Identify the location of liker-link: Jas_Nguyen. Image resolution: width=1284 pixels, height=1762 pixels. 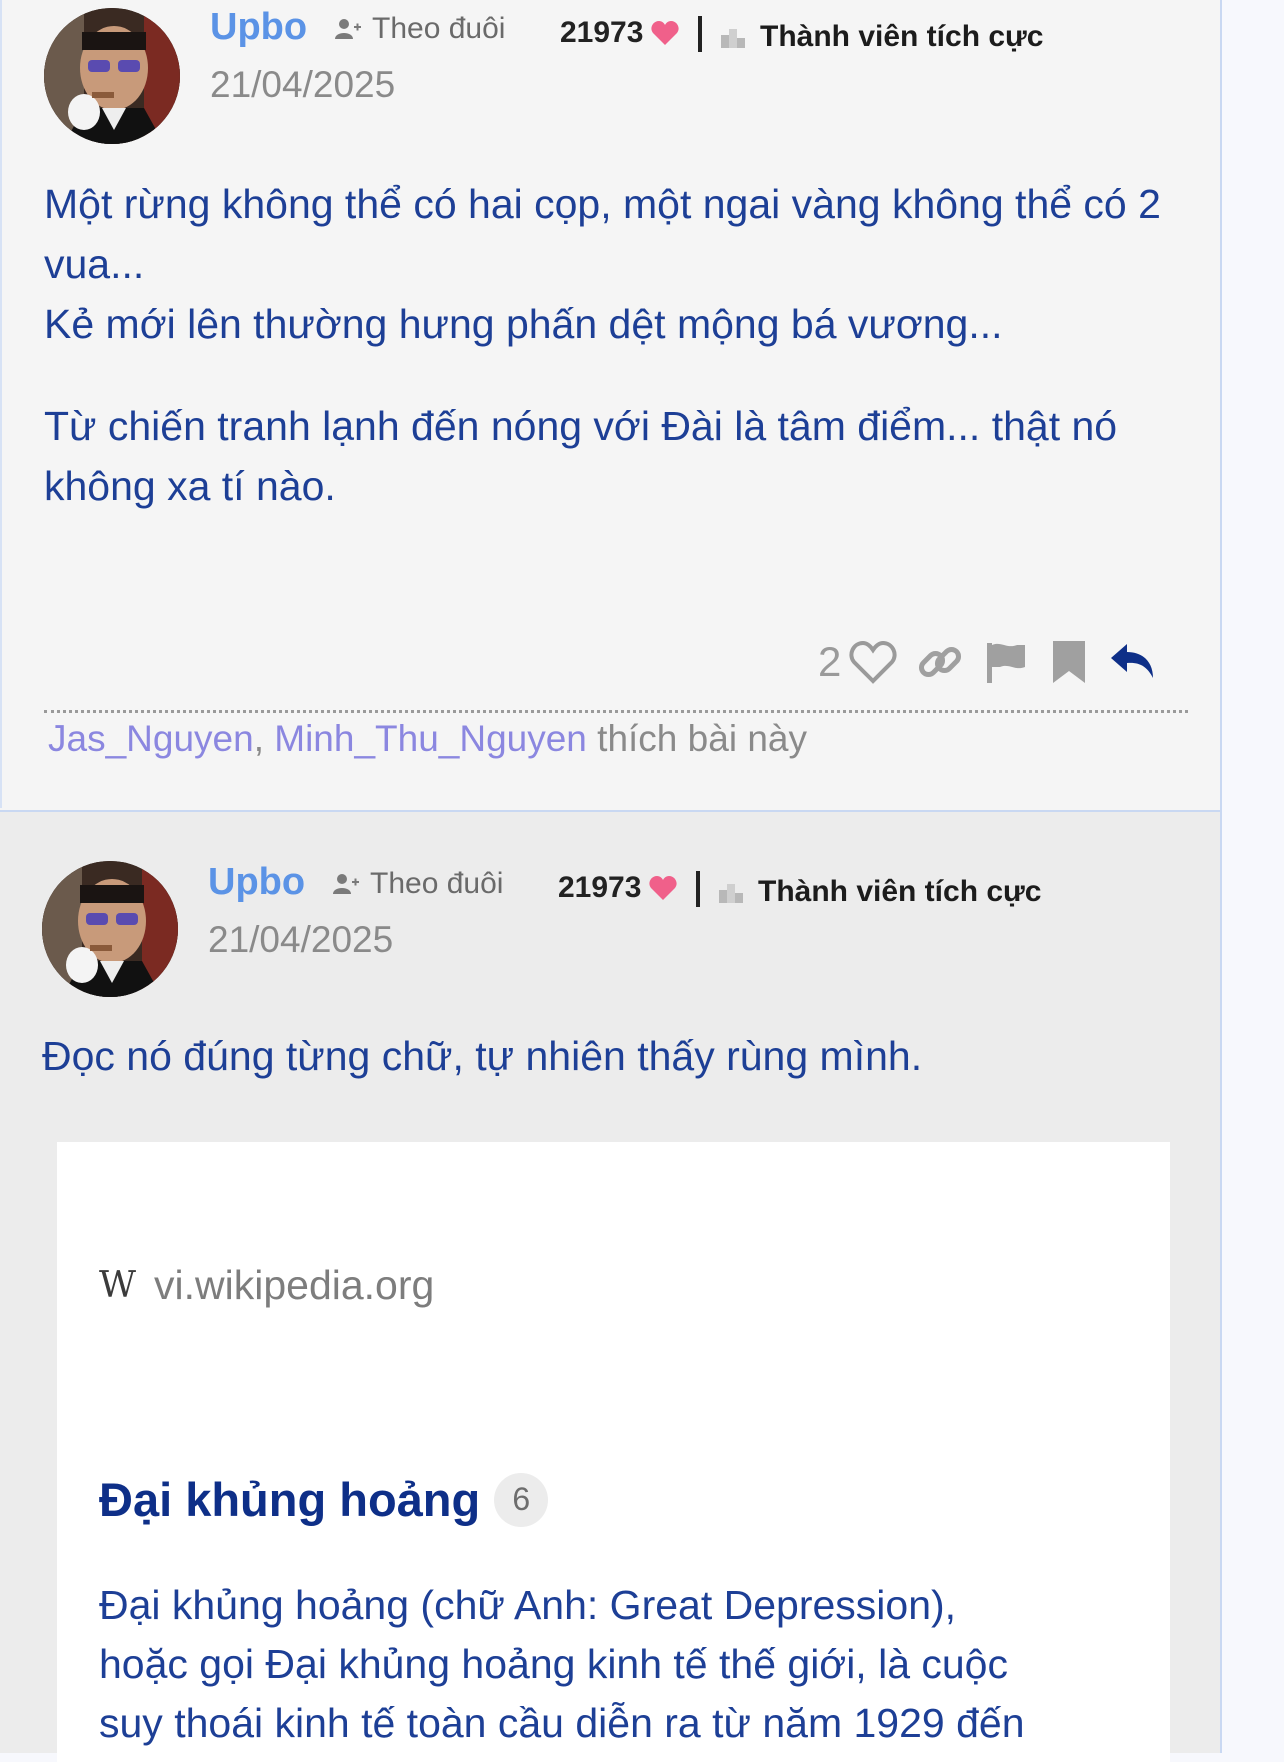
(151, 738).